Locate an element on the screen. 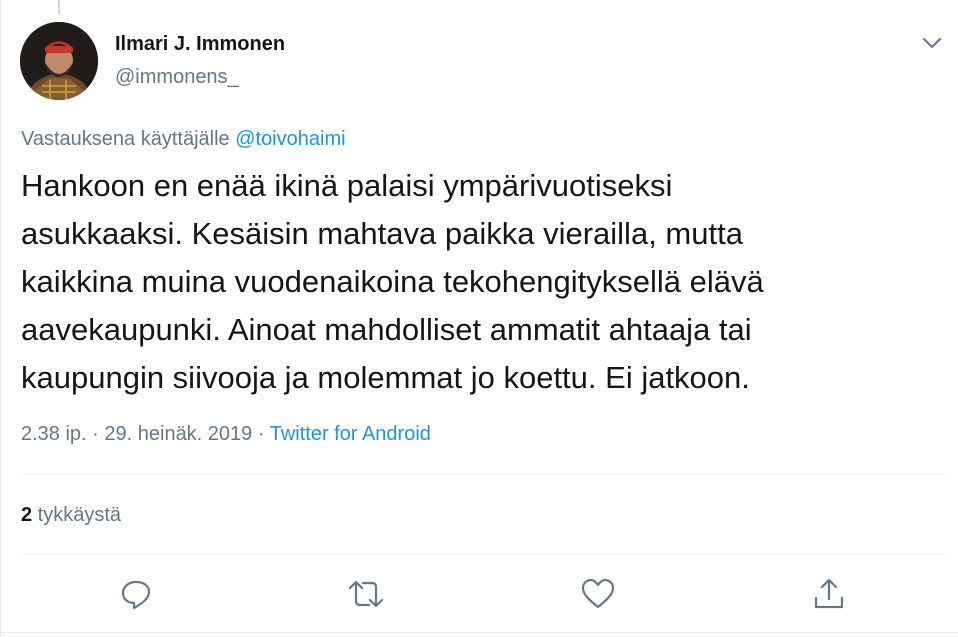 The image size is (958, 637). reply-button is located at coordinates (136, 594).